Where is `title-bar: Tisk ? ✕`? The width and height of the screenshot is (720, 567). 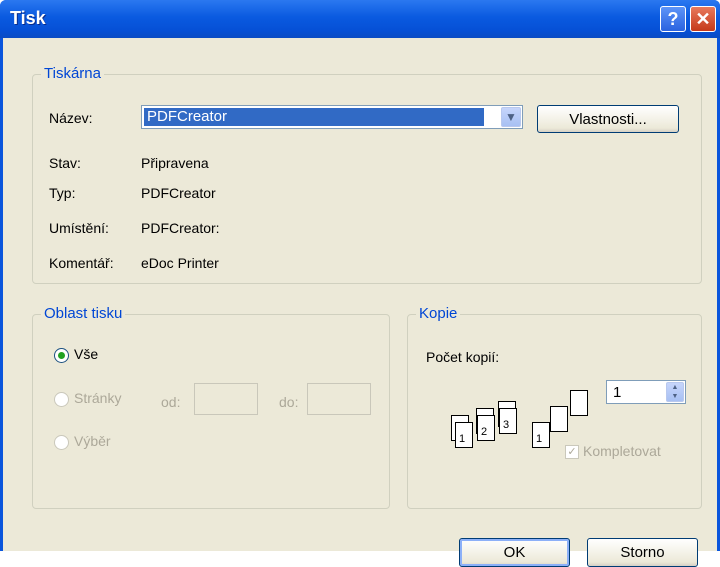
title-bar: Tisk ? ✕ is located at coordinates (360, 19).